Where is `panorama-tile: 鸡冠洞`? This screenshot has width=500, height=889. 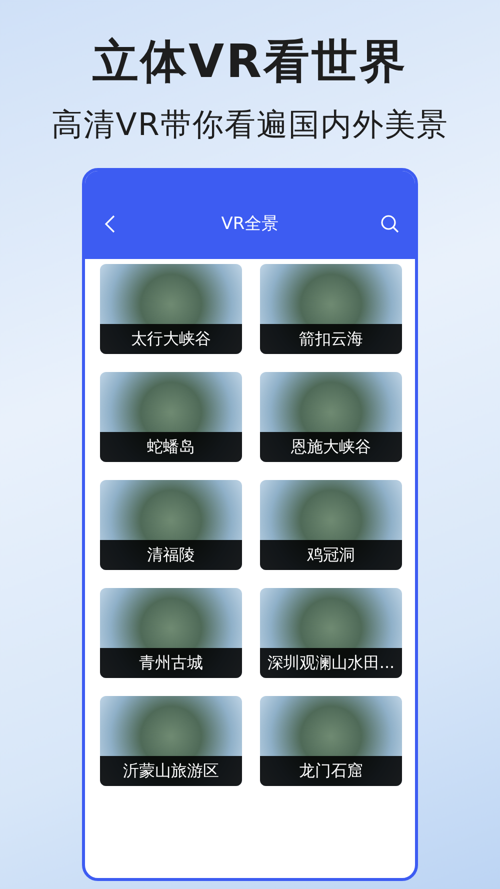 panorama-tile: 鸡冠洞 is located at coordinates (331, 525).